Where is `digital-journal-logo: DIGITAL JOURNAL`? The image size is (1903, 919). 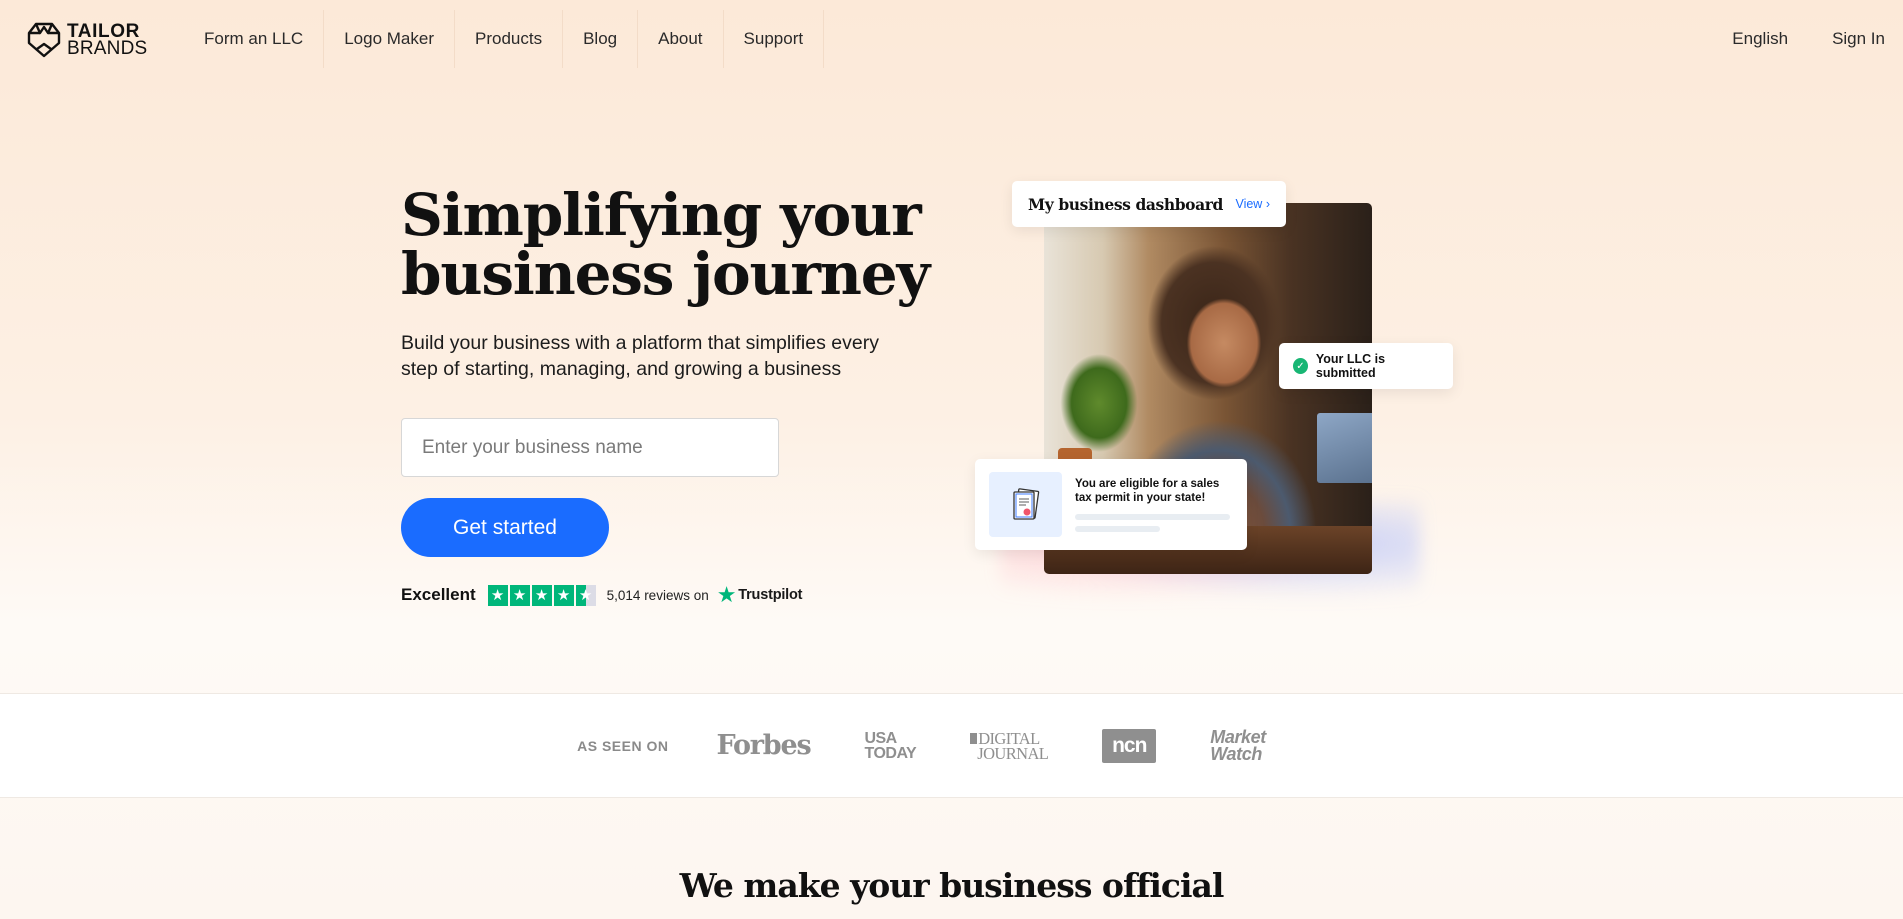 digital-journal-logo: DIGITAL JOURNAL is located at coordinates (1009, 746).